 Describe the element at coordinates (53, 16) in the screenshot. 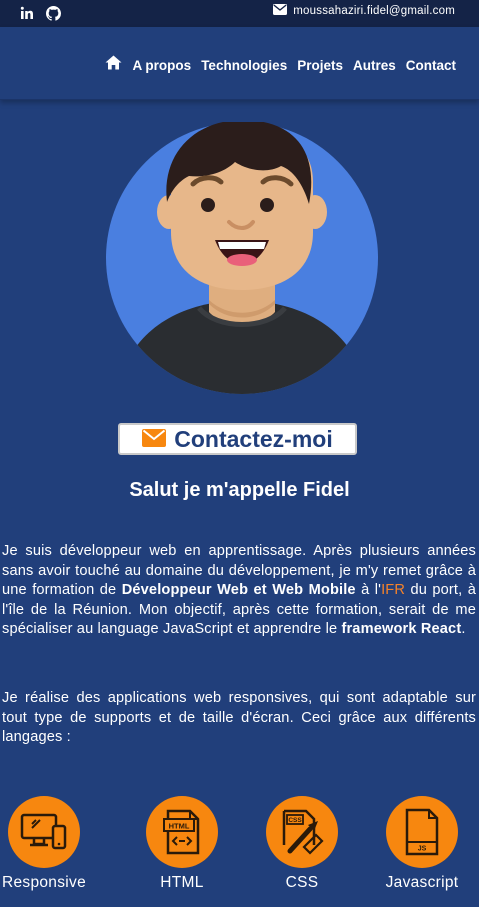

I see `github-icon` at that location.